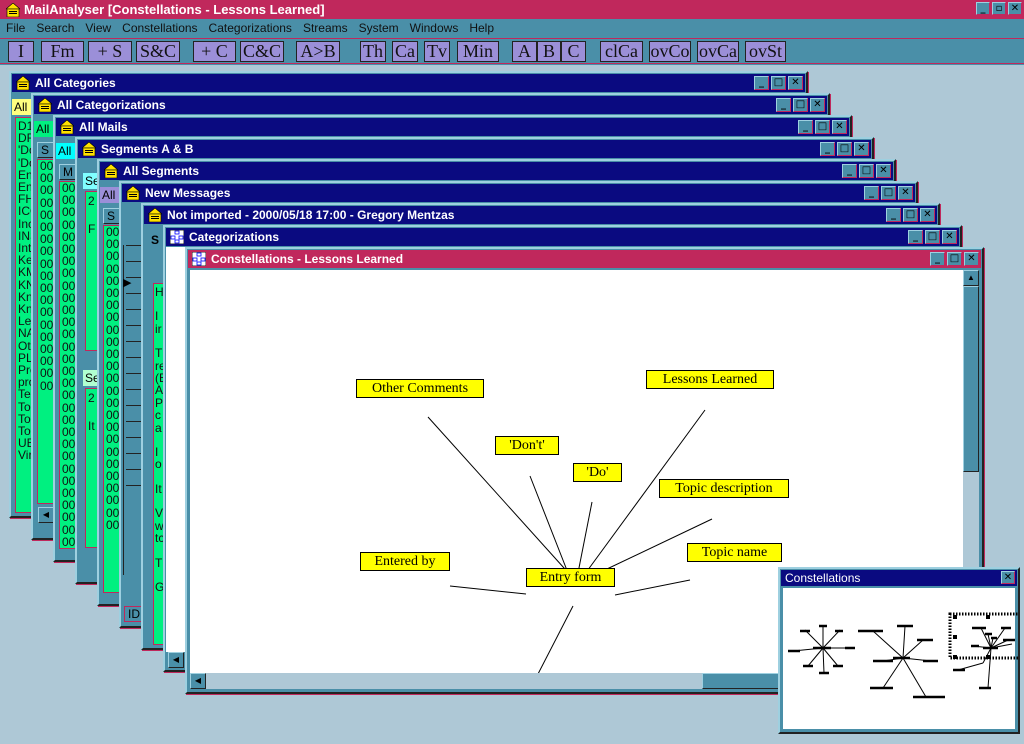 This screenshot has width=1024, height=744. Describe the element at coordinates (765, 51) in the screenshot. I see `toolbar-button-ovst: ovSt` at that location.